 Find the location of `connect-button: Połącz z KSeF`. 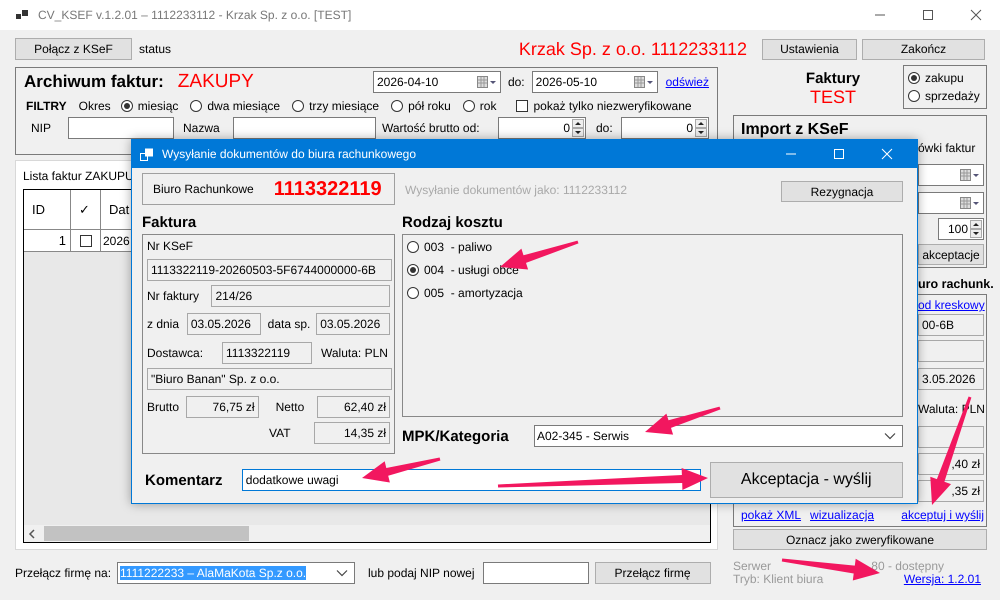

connect-button: Połącz z KSeF is located at coordinates (73, 49).